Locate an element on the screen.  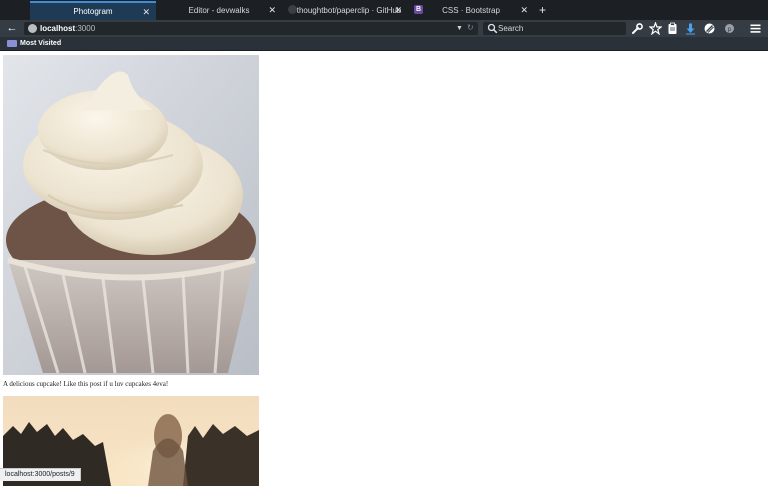
tab-label: Editor - devwalks is located at coordinates (219, 10).